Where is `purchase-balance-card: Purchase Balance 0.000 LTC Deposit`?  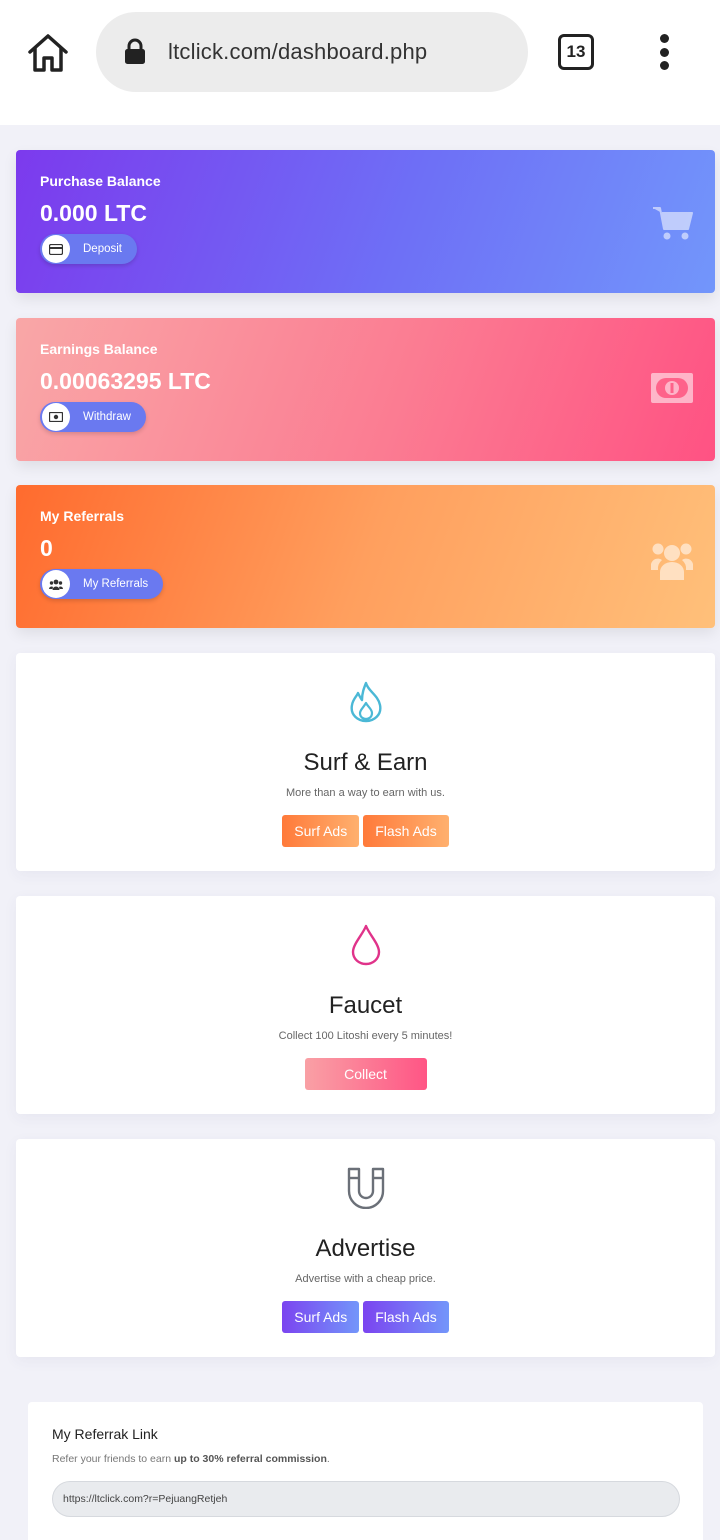
purchase-balance-card: Purchase Balance 0.000 LTC Deposit is located at coordinates (365, 221).